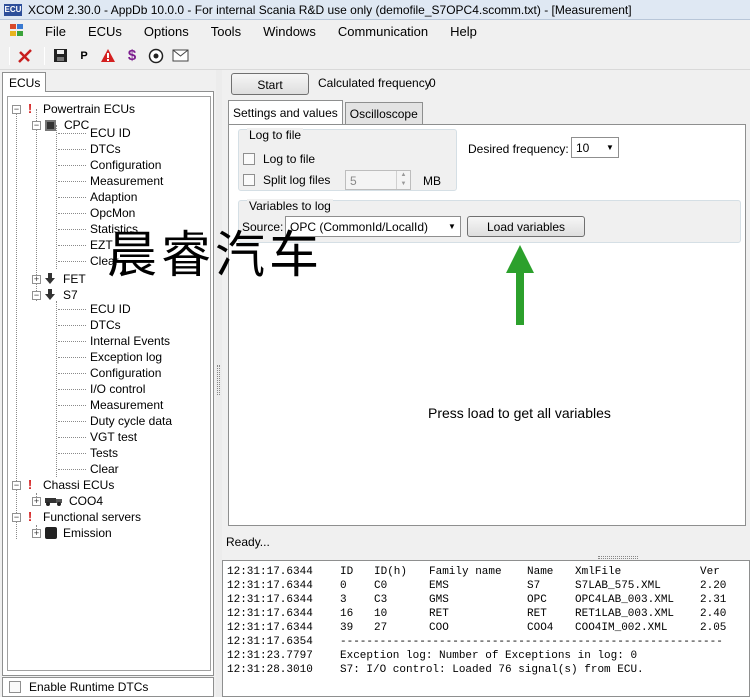 This screenshot has width=750, height=697. I want to click on desired-frequency-label: Desired frequency:, so click(518, 149).